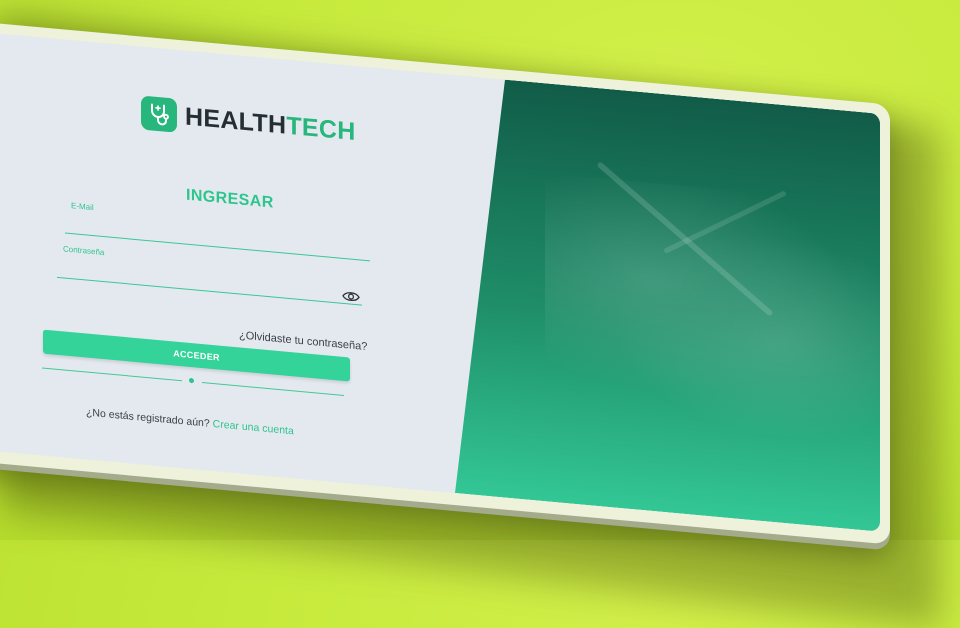 This screenshot has width=960, height=628. What do you see at coordinates (217, 235) in the screenshot?
I see `email-field` at bounding box center [217, 235].